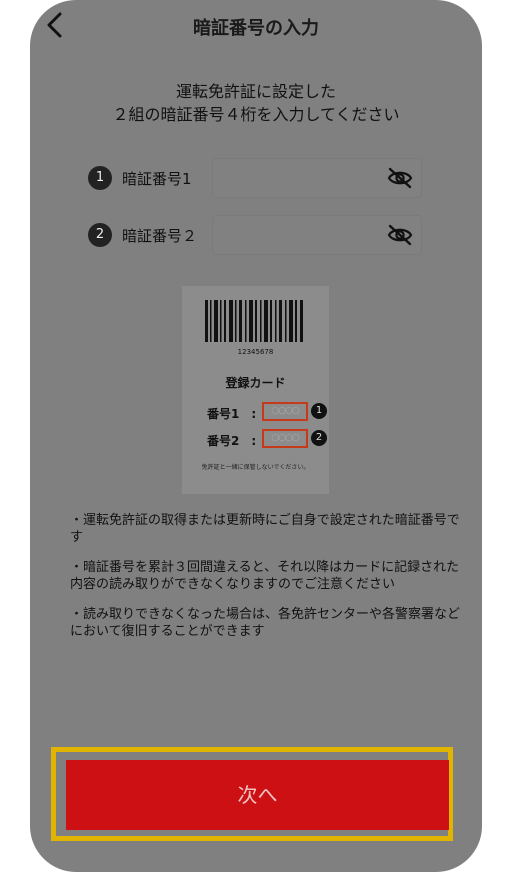 This screenshot has width=510, height=872. What do you see at coordinates (255, 91) in the screenshot?
I see `instruction-line-1: 運転免許証に設定した` at bounding box center [255, 91].